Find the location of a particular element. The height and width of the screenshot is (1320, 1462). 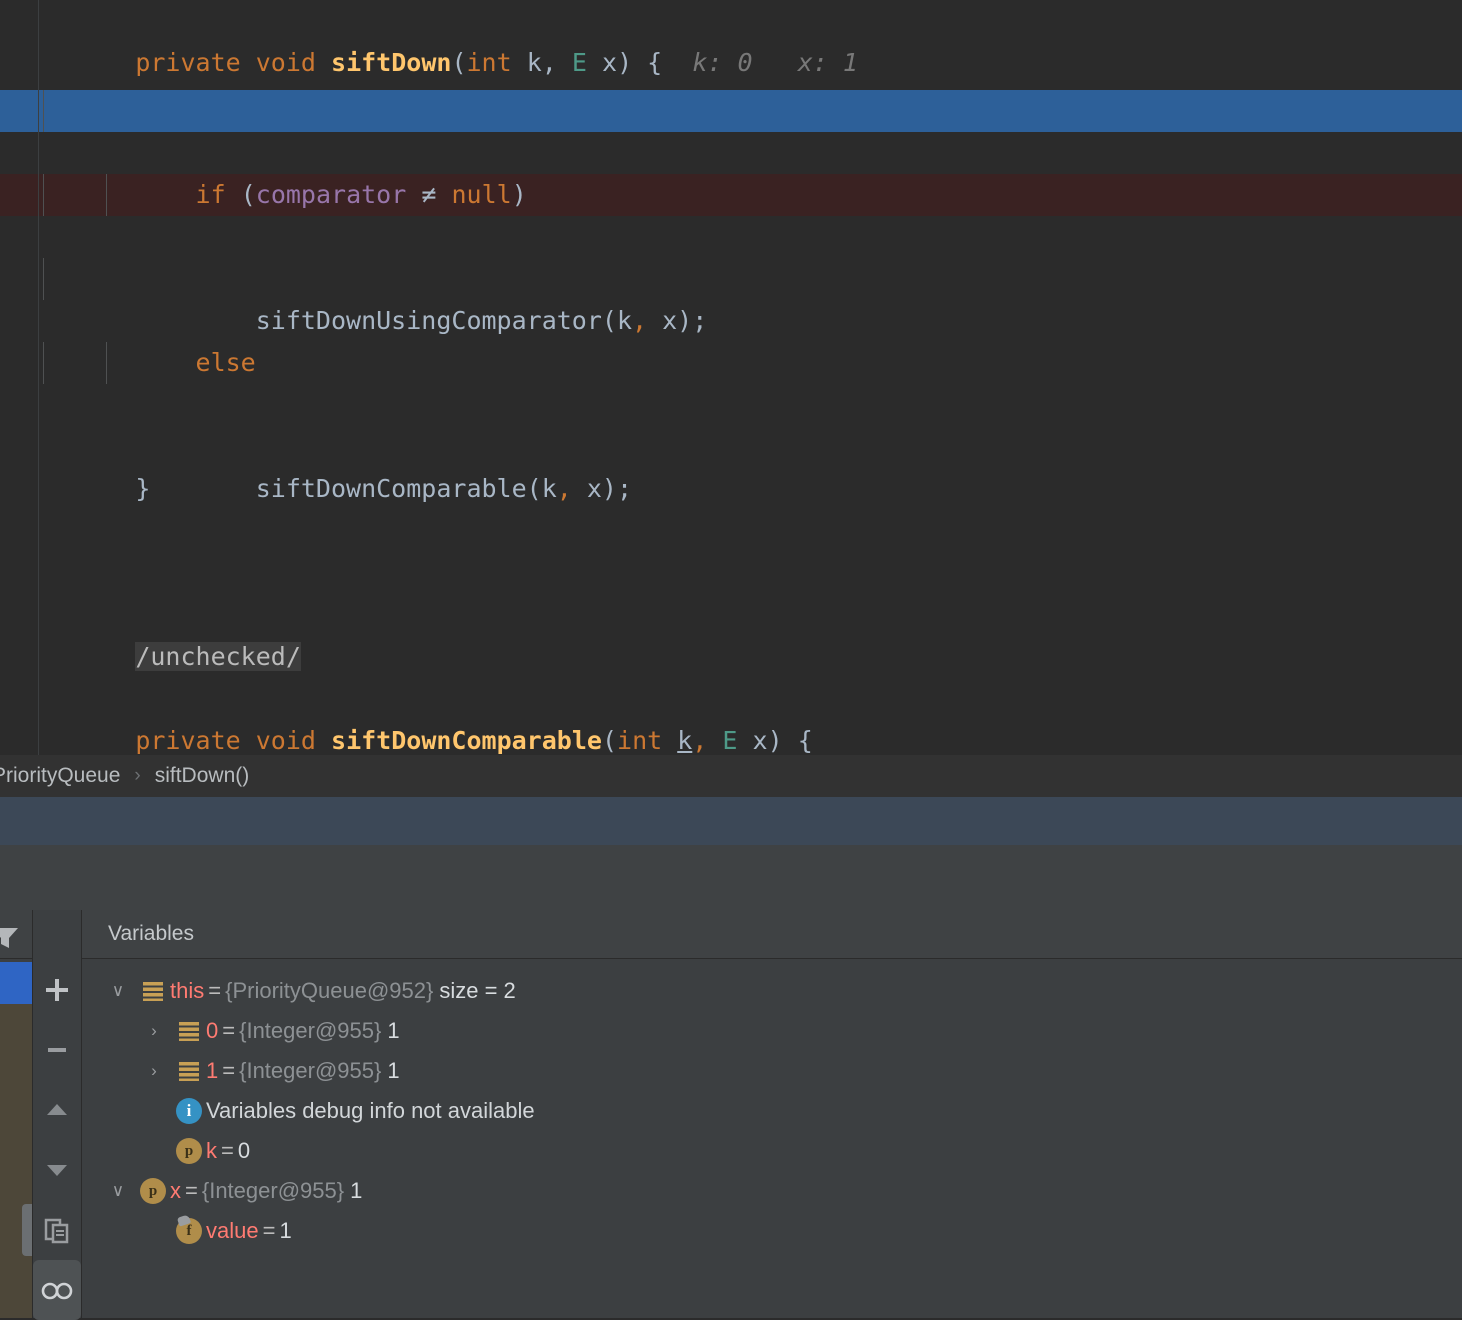

debug-session-strip is located at coordinates (731, 821).